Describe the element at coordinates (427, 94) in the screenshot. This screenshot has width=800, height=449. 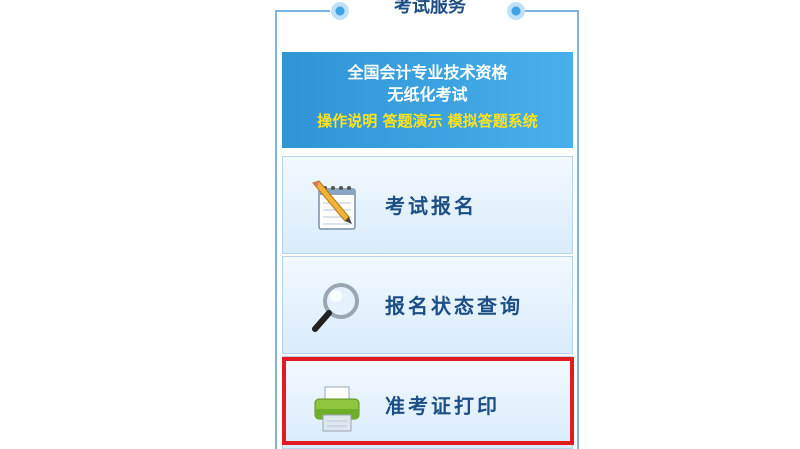
I see `banner-title-line2: 无纸化考试` at that location.